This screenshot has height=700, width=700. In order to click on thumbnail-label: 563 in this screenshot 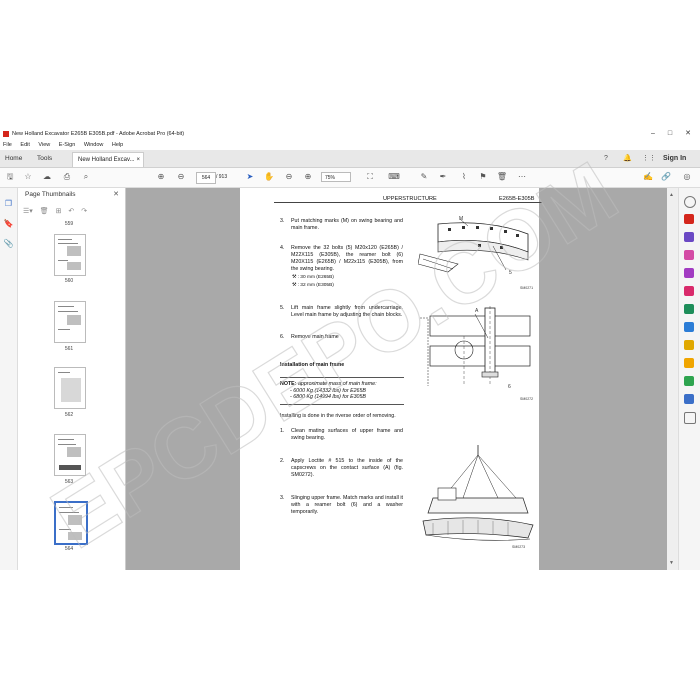, I will do `click(69, 482)`.